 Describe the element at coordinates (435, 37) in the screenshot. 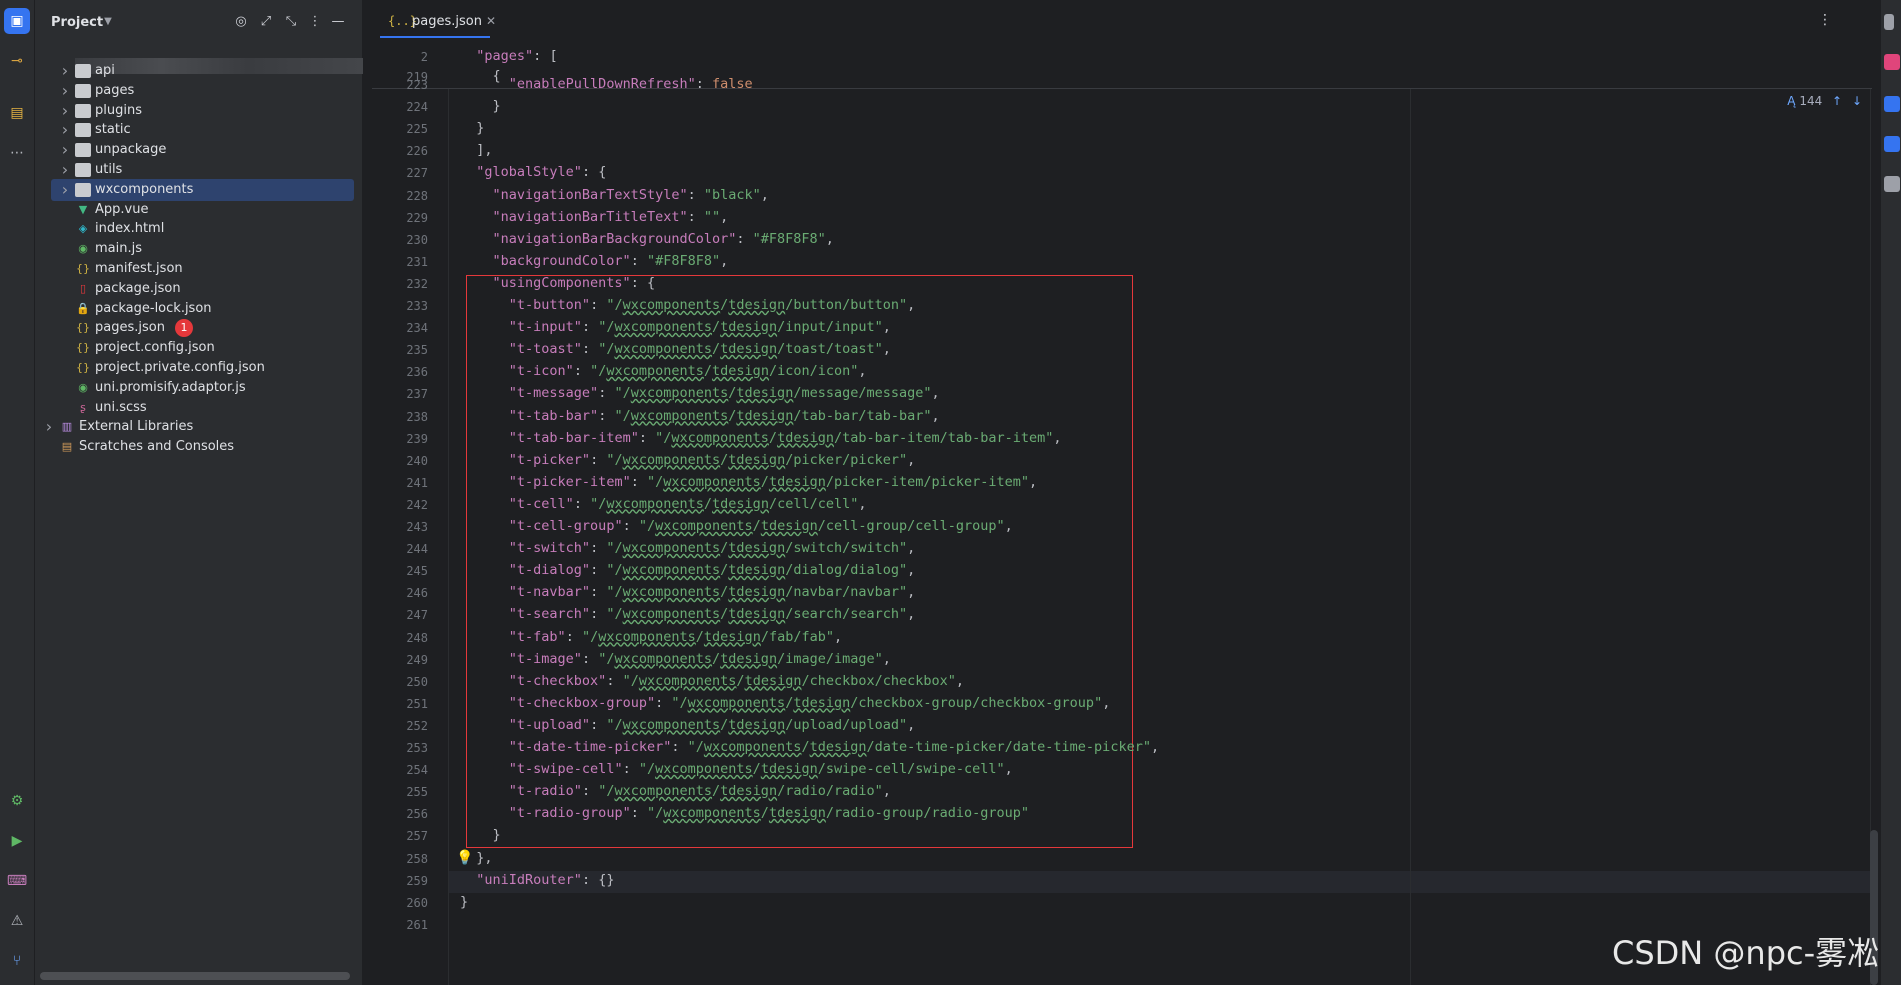

I see `tab-active-indicator` at that location.